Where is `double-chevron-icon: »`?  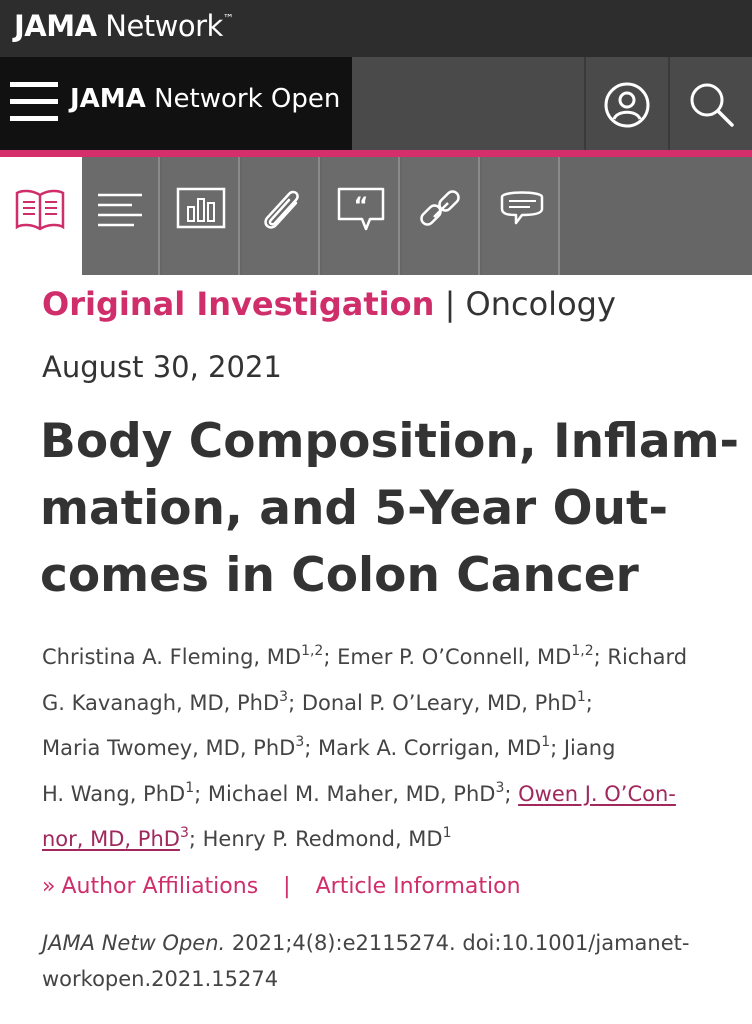
double-chevron-icon: » is located at coordinates (49, 886).